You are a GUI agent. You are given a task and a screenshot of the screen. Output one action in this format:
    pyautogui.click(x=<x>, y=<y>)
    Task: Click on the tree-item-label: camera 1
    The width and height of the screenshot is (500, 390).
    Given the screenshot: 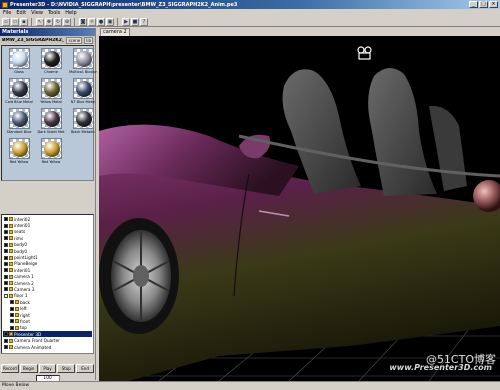 What is the action you would take?
    pyautogui.click(x=24, y=277)
    